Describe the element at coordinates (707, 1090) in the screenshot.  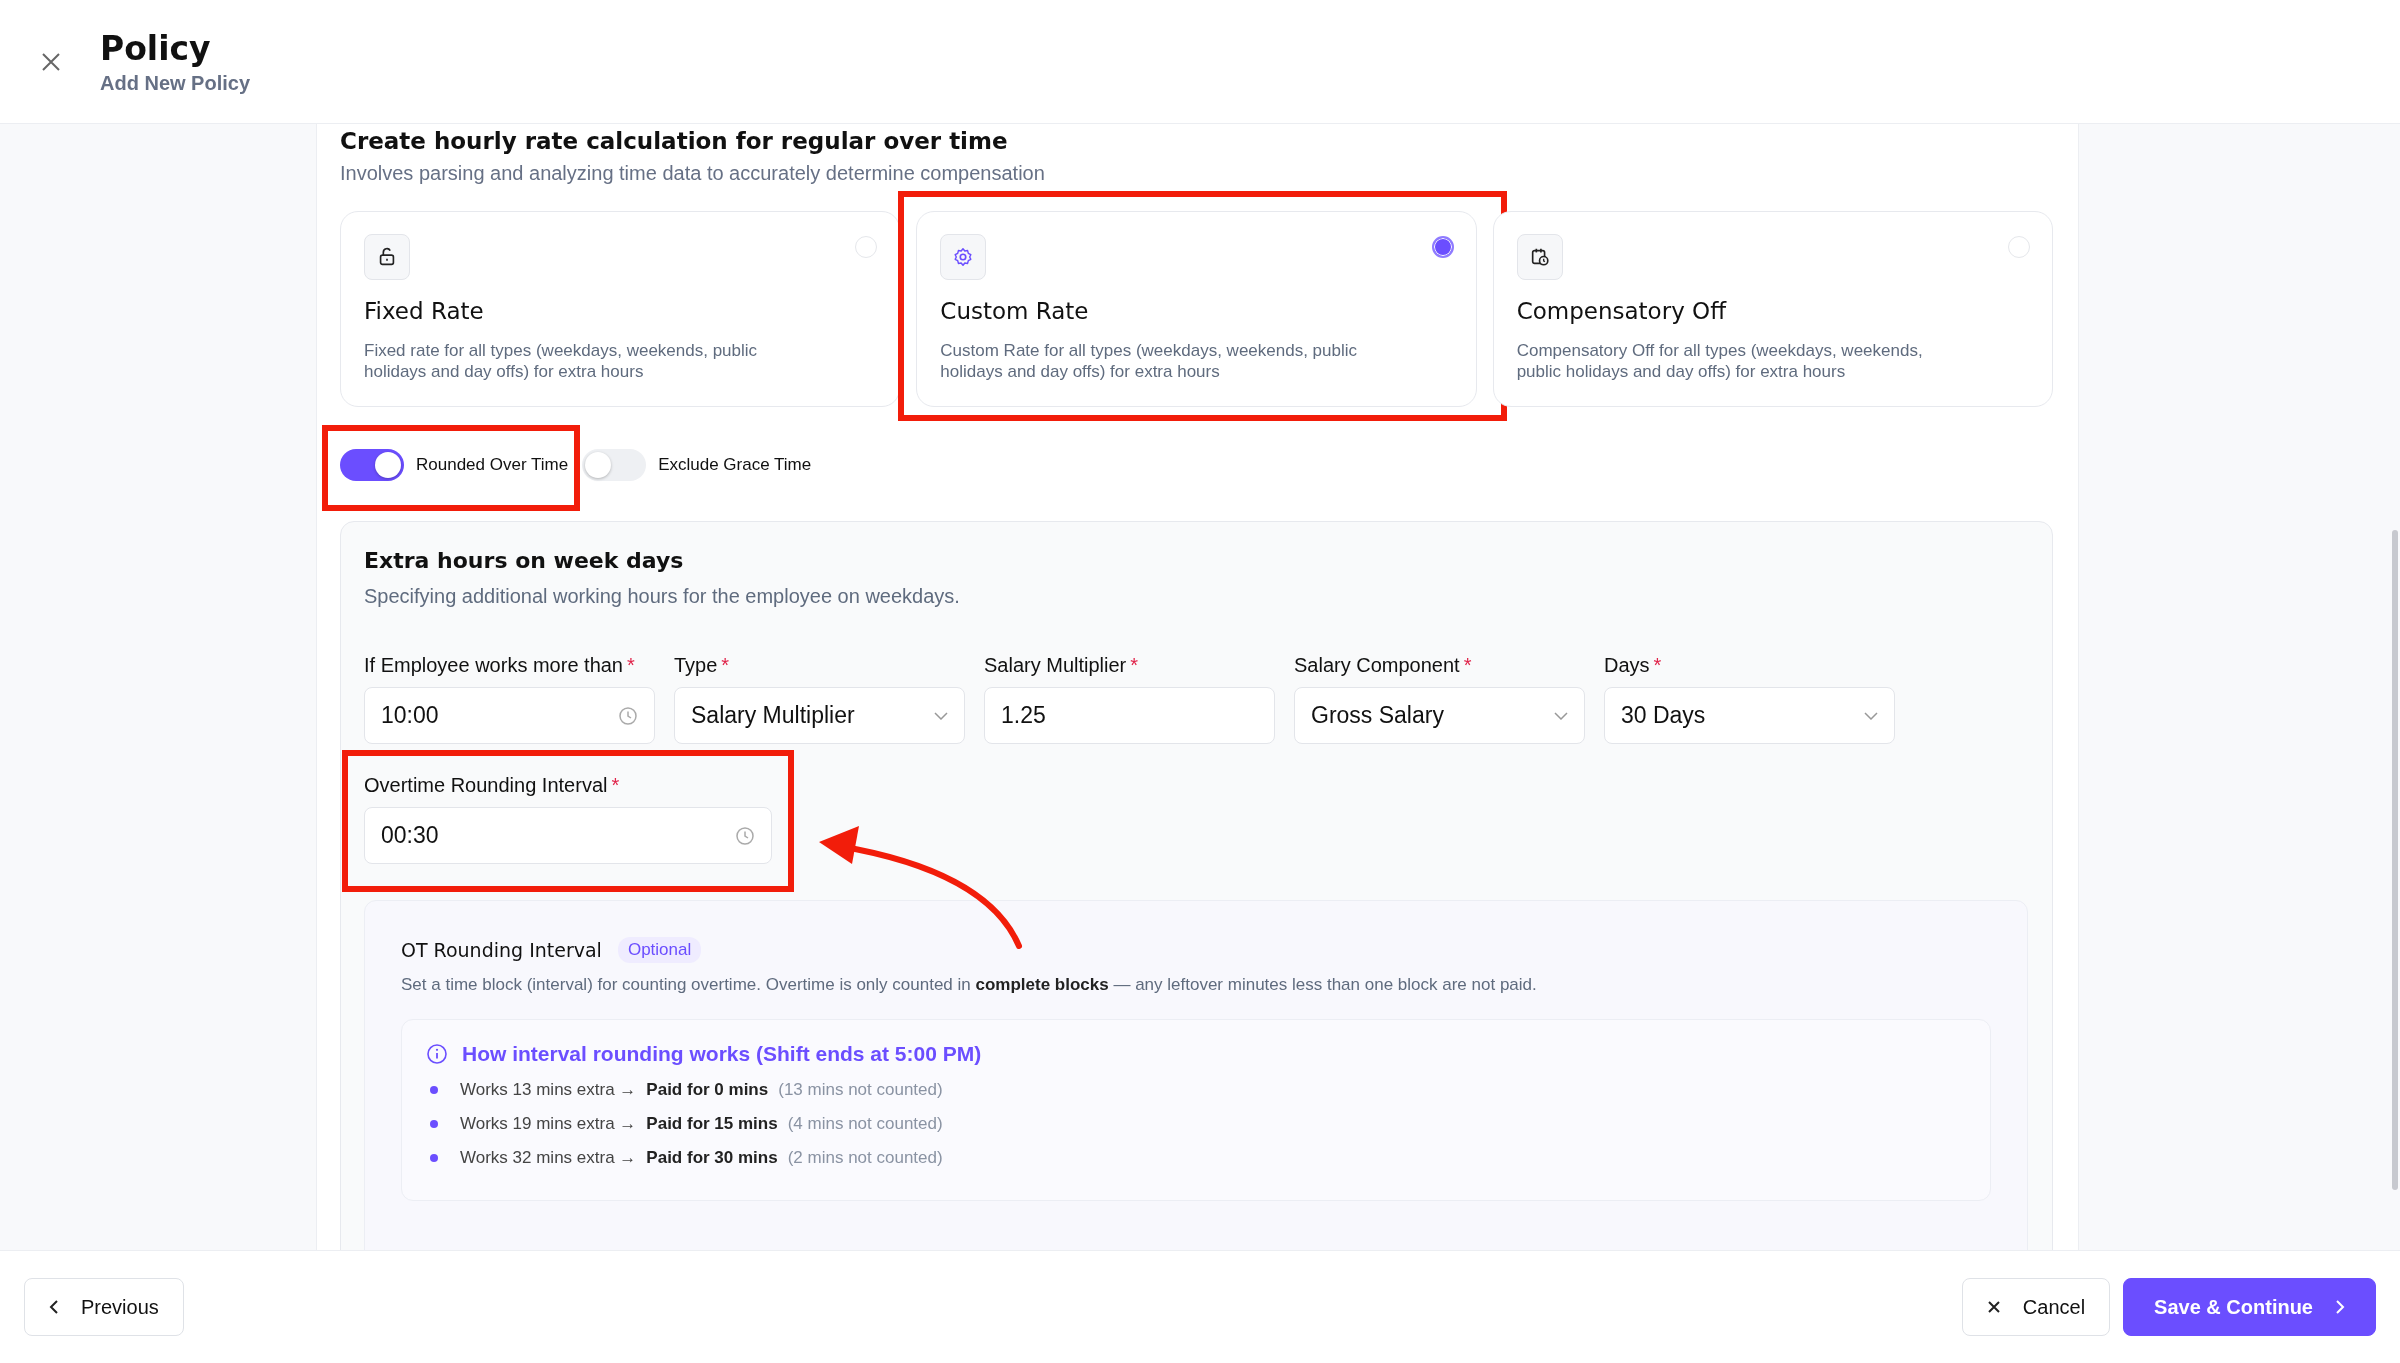
I see `example-paid: Paid for 0 mins` at that location.